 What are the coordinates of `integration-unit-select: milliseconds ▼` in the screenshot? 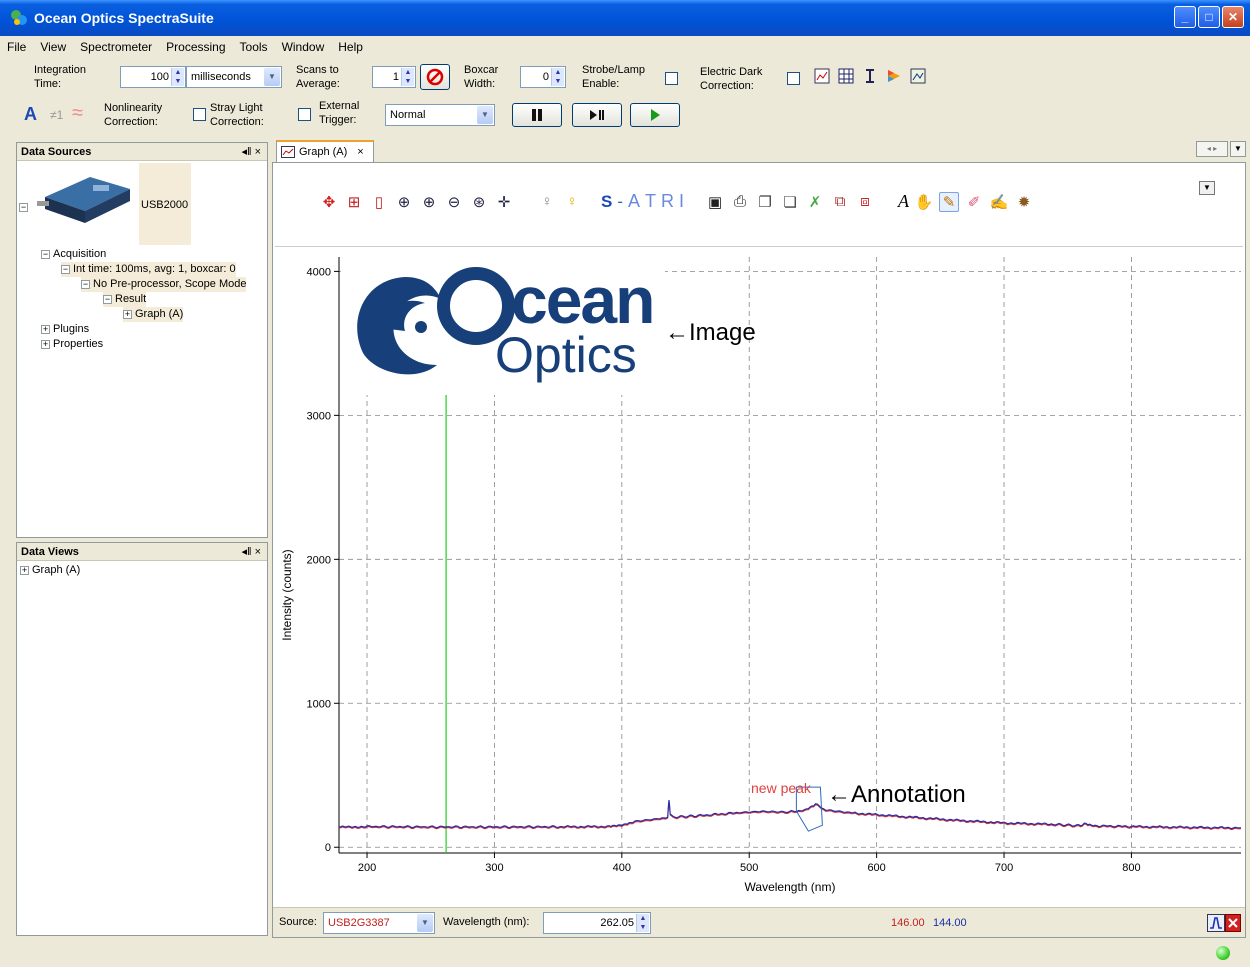 It's located at (234, 77).